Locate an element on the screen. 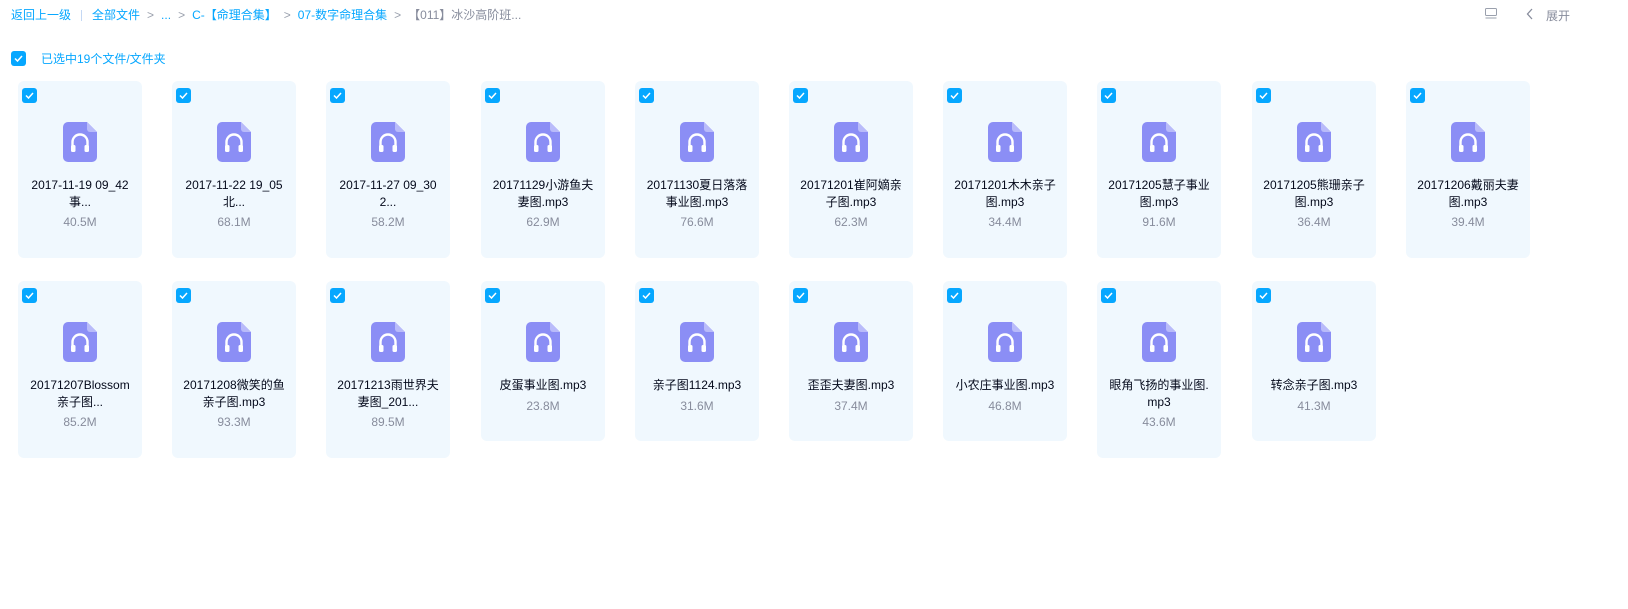 The height and width of the screenshot is (609, 1628). file-name-line: 2017-11-19 09_42 is located at coordinates (80, 185).